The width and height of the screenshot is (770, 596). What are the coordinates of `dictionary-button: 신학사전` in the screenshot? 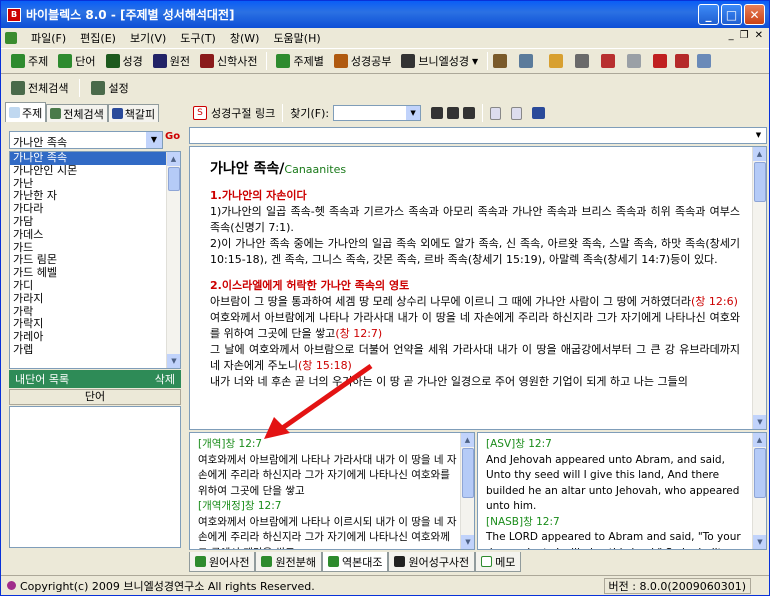 It's located at (228, 61).